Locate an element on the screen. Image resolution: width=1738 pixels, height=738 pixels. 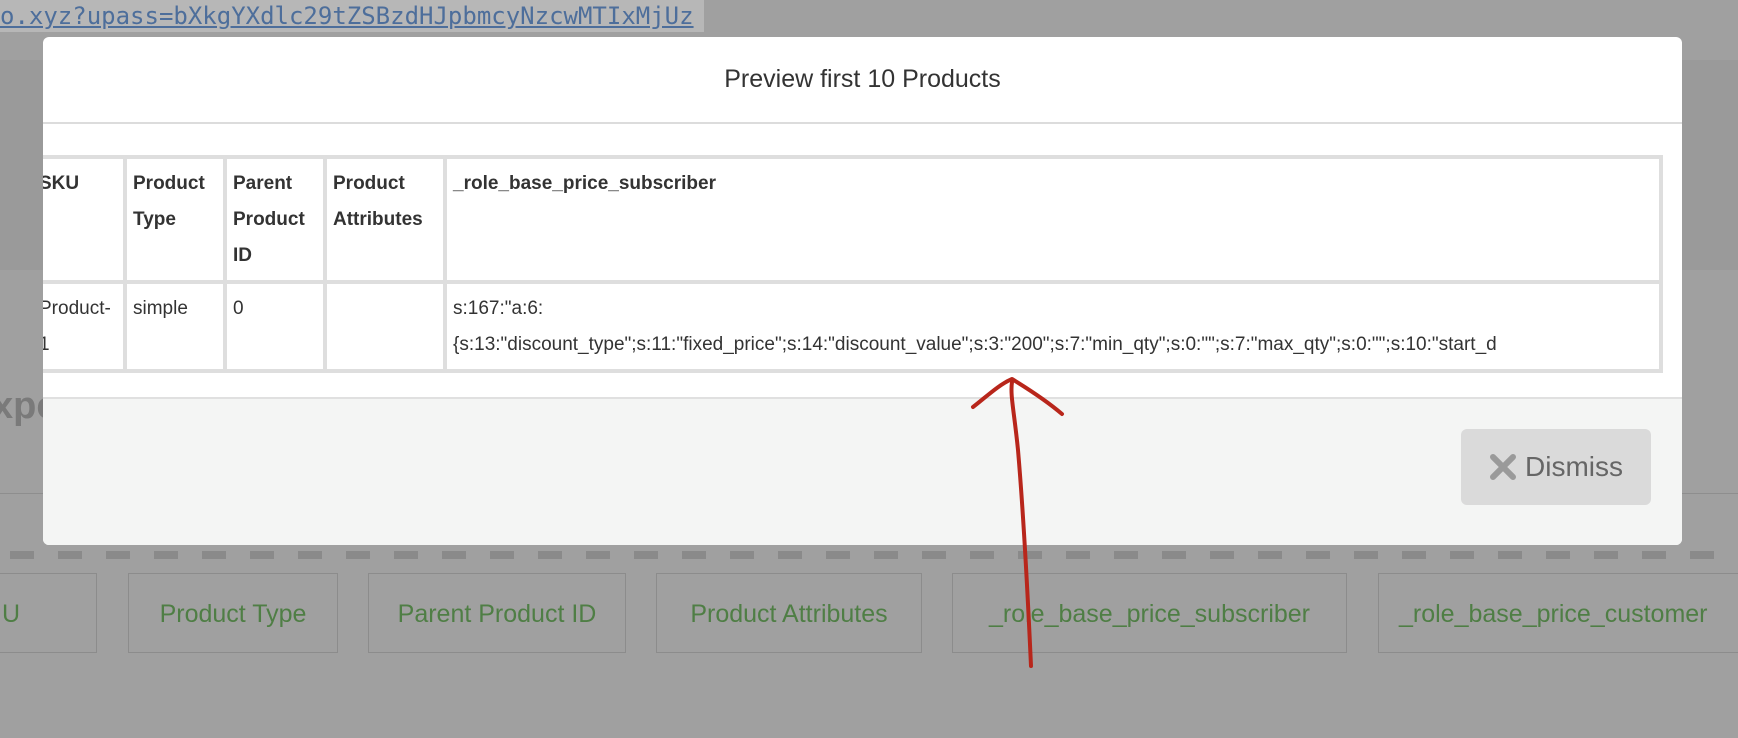
header-parent-product-id: Parent Product ID is located at coordinates (275, 219).